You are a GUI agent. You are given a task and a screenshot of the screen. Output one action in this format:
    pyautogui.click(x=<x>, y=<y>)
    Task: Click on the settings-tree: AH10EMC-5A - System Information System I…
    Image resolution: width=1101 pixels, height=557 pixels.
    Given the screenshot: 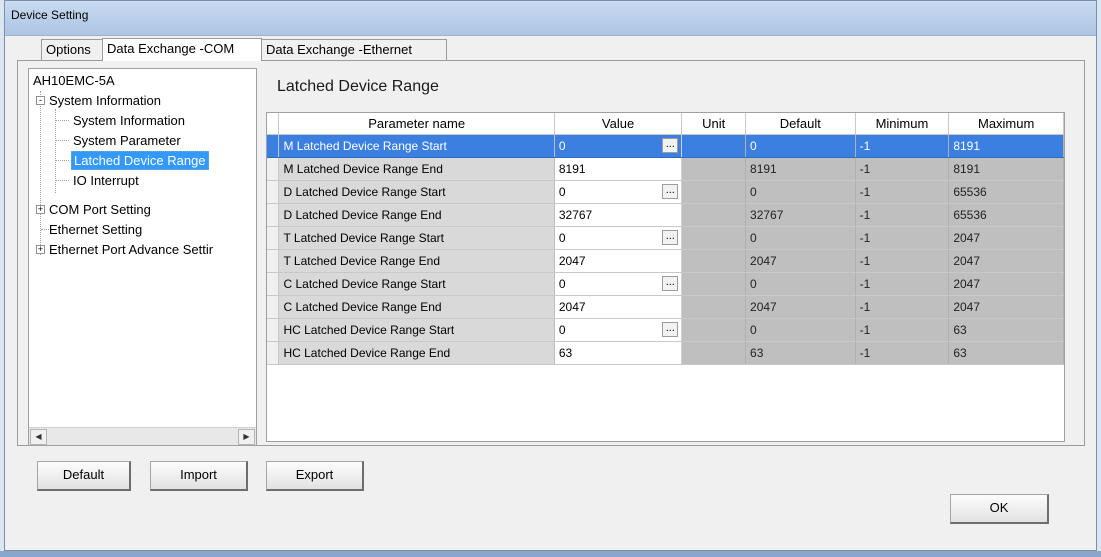 What is the action you would take?
    pyautogui.click(x=142, y=257)
    